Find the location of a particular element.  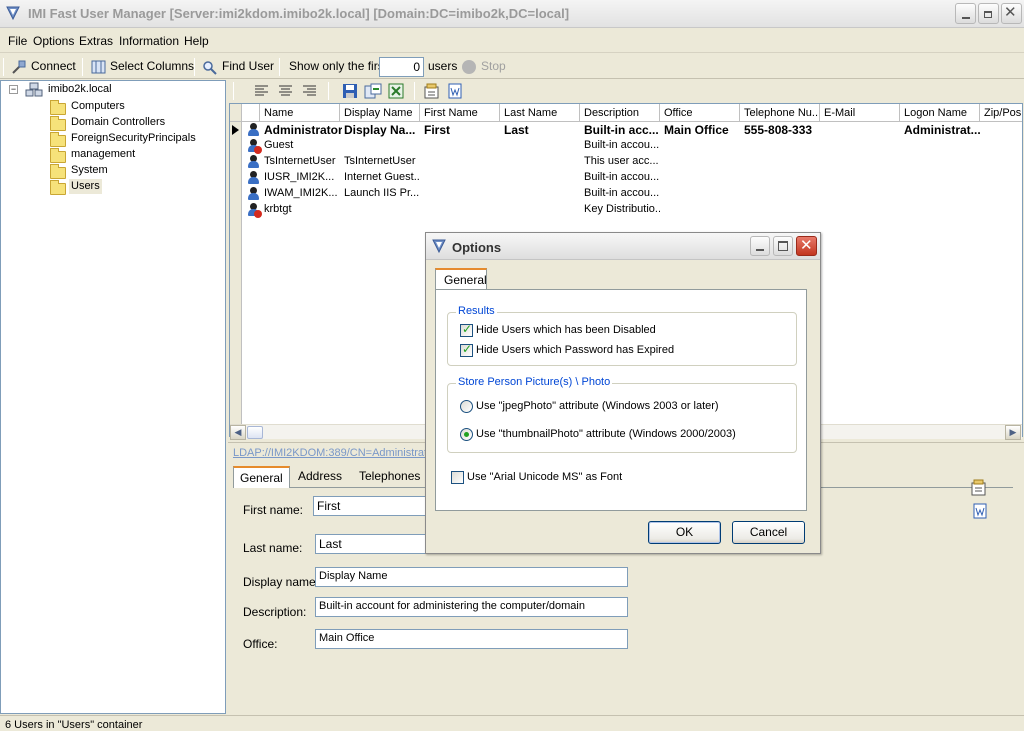

display-name-field: Display Name is located at coordinates (471, 577).